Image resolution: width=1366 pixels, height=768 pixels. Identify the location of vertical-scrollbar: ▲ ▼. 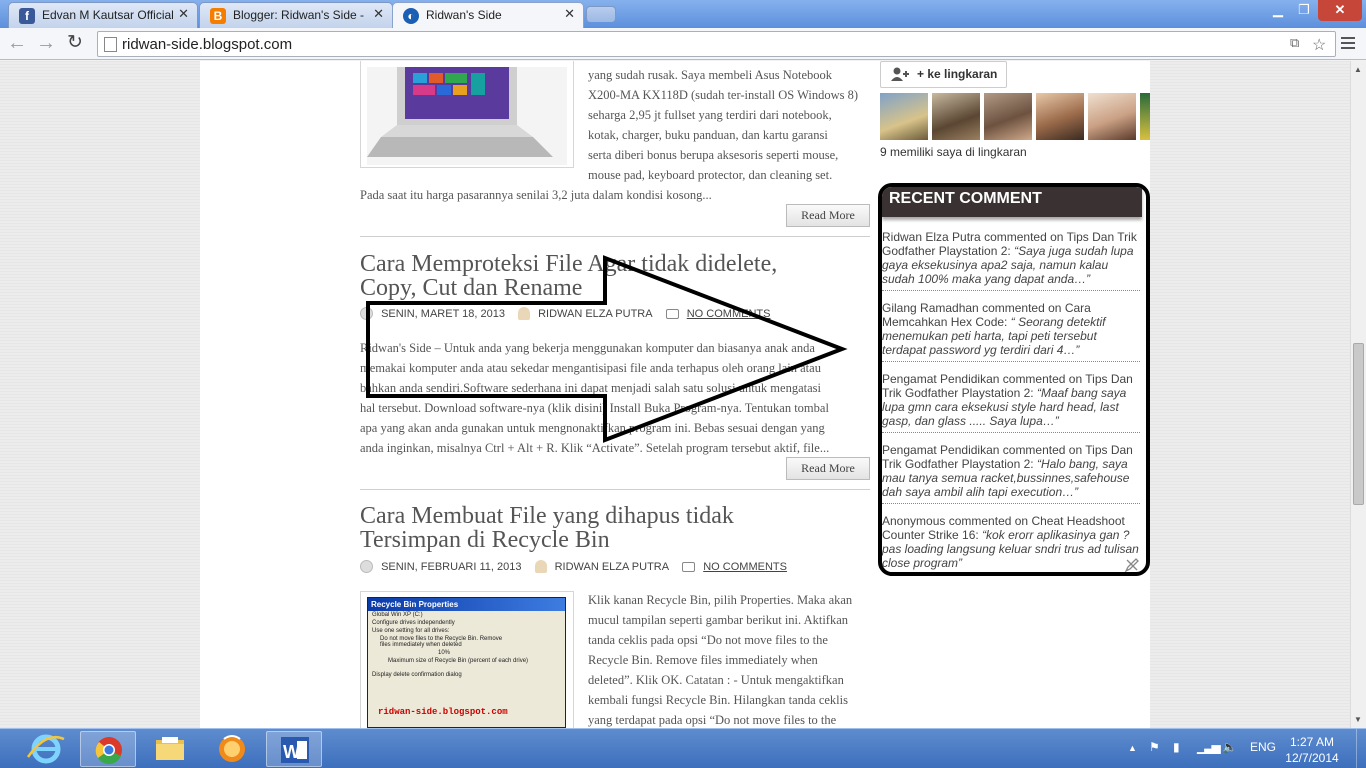
(1358, 394).